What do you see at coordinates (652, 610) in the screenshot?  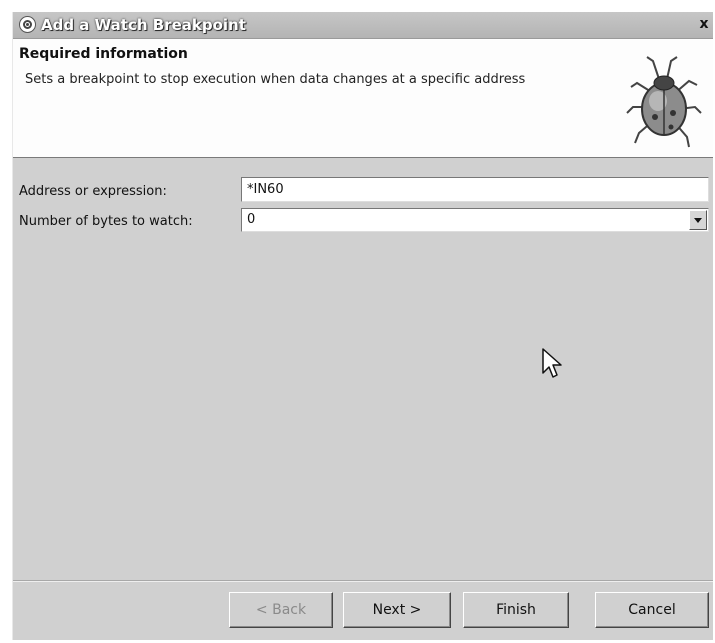 I see `cancel-button: Cancel` at bounding box center [652, 610].